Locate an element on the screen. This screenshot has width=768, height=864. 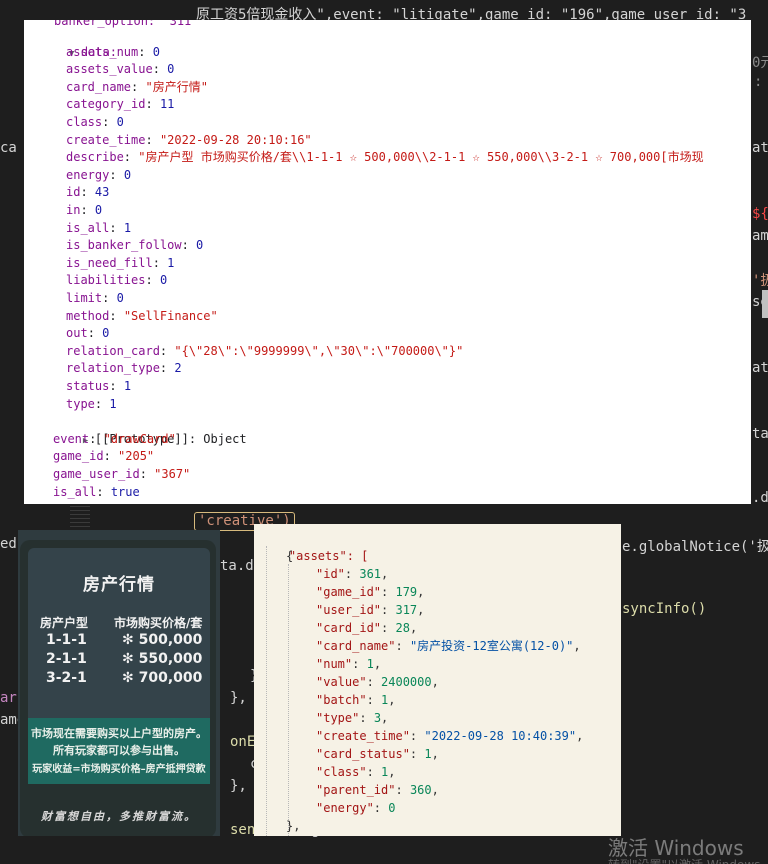
editor-code-line: '扱 is located at coordinates (760, 281).